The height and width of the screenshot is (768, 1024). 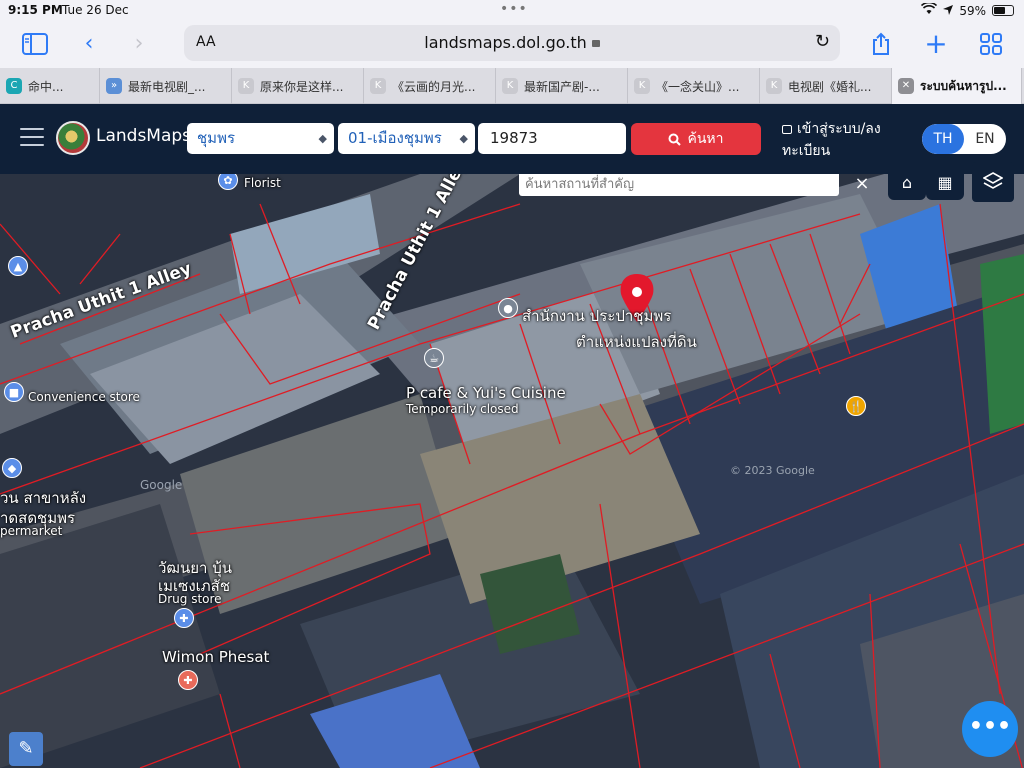 What do you see at coordinates (999, 10) in the screenshot?
I see `battery-level` at bounding box center [999, 10].